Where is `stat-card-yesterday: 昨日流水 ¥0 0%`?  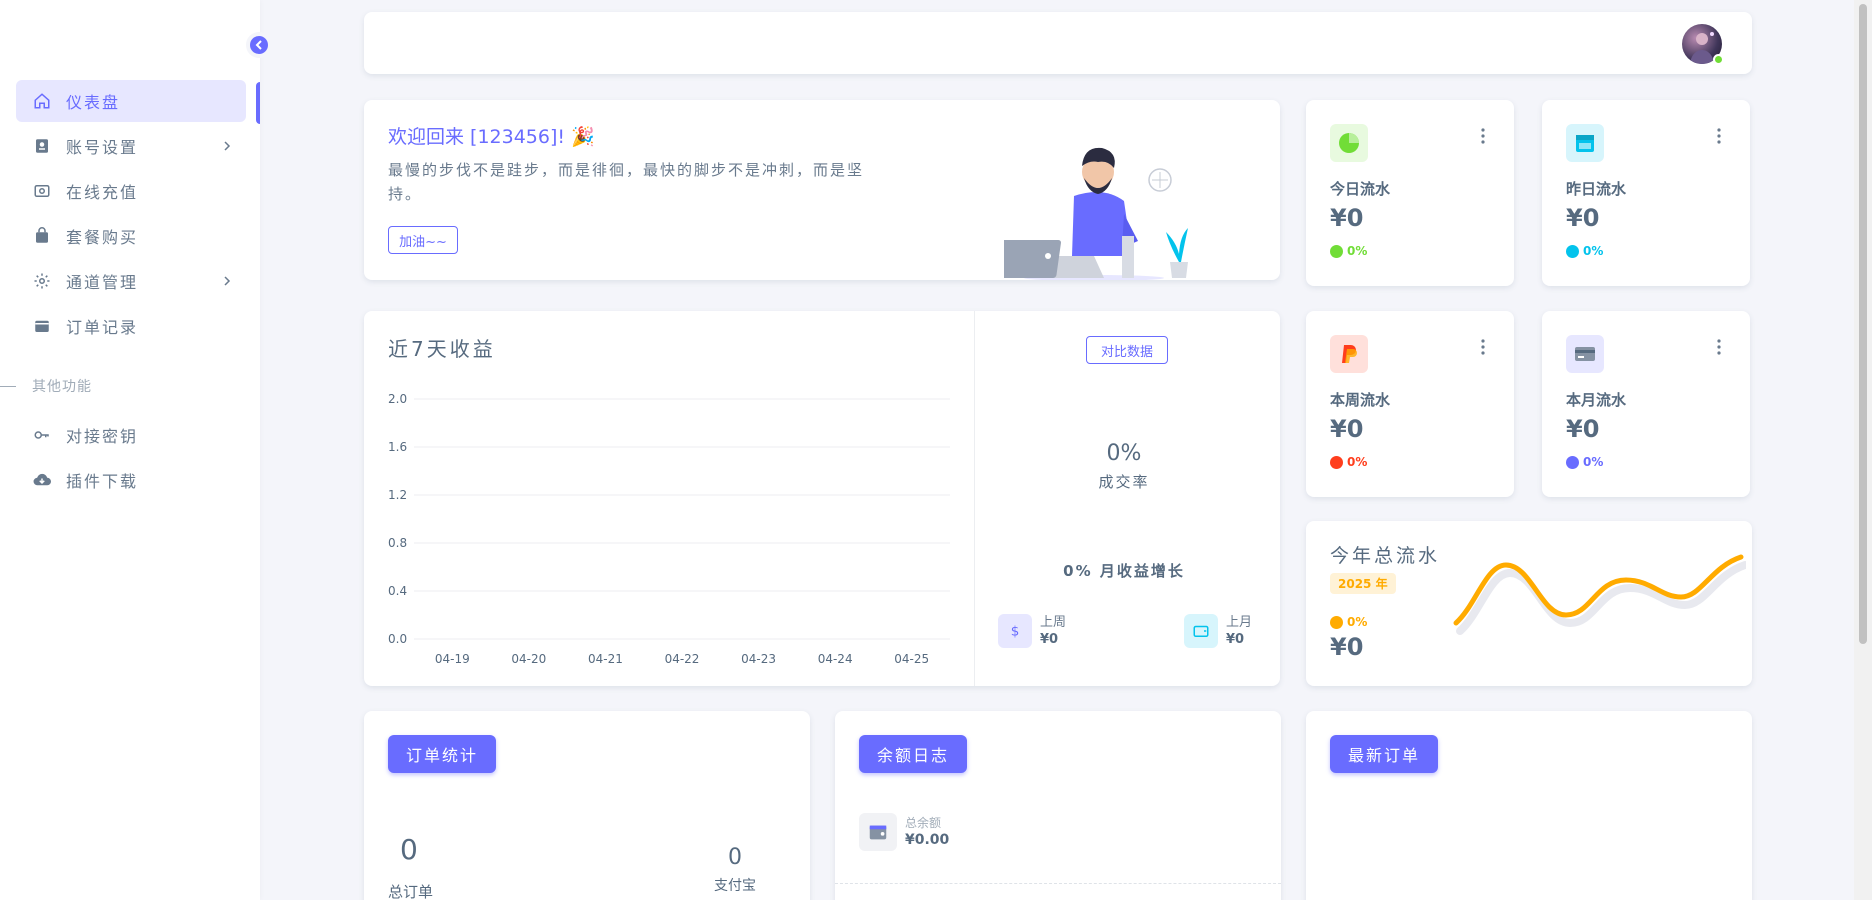 stat-card-yesterday: 昨日流水 ¥0 0% is located at coordinates (1646, 193).